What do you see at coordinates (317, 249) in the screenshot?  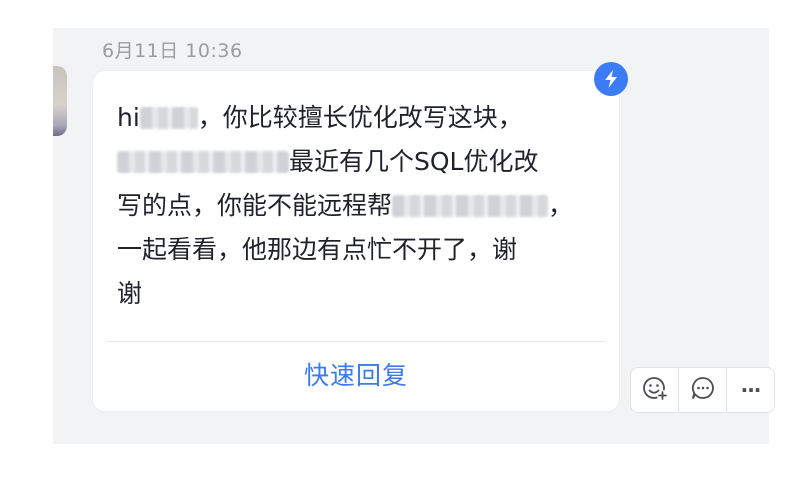 I see `message-line: 一起看看，他那边有点忙不开了，谢` at bounding box center [317, 249].